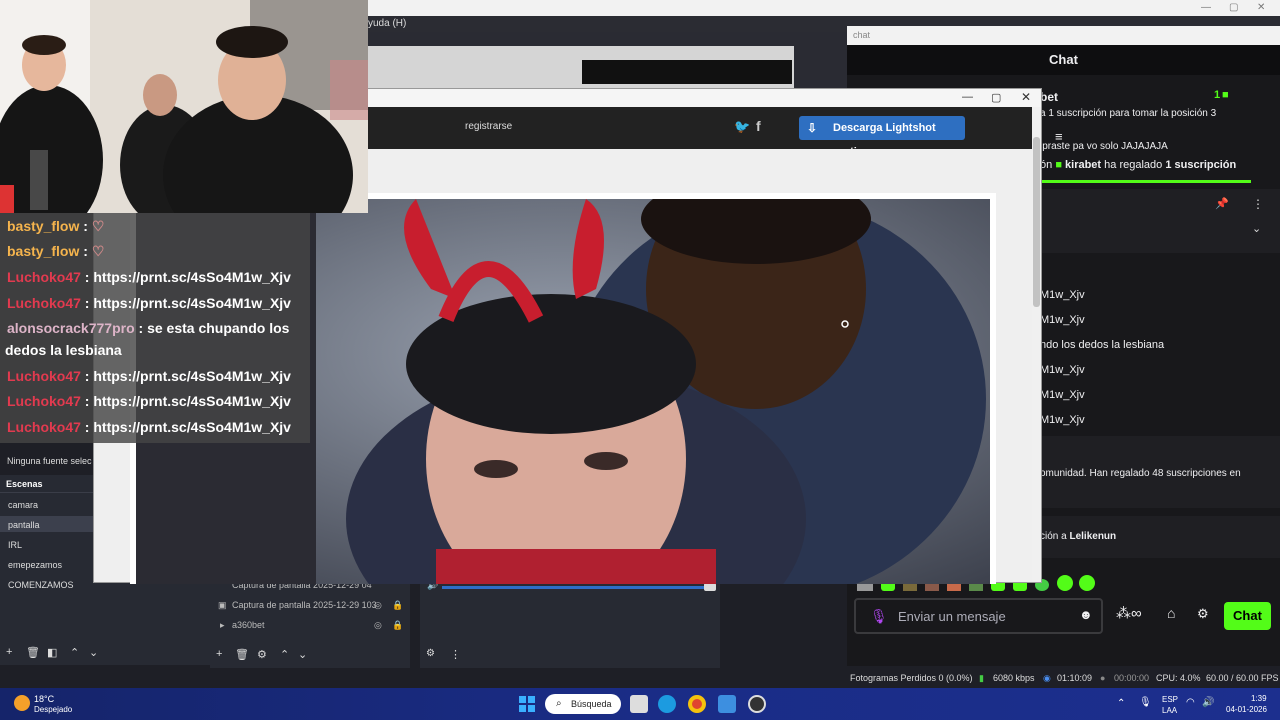  I want to click on overlay-user: alonsocrack777pro, so click(71, 328).